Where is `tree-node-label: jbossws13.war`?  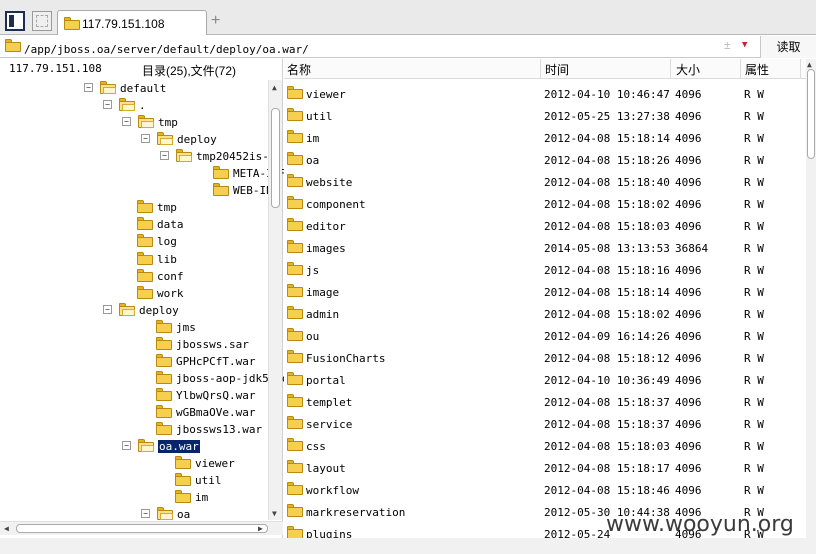 tree-node-label: jbossws13.war is located at coordinates (219, 429).